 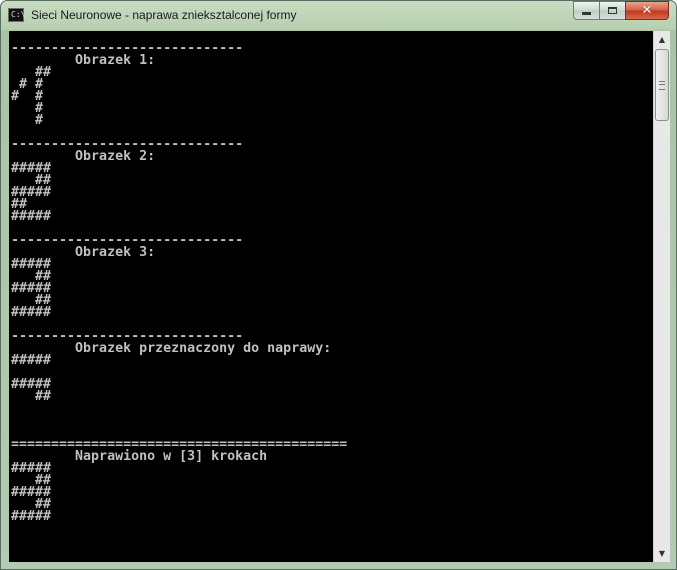 I want to click on close-button: ✕, so click(x=647, y=10).